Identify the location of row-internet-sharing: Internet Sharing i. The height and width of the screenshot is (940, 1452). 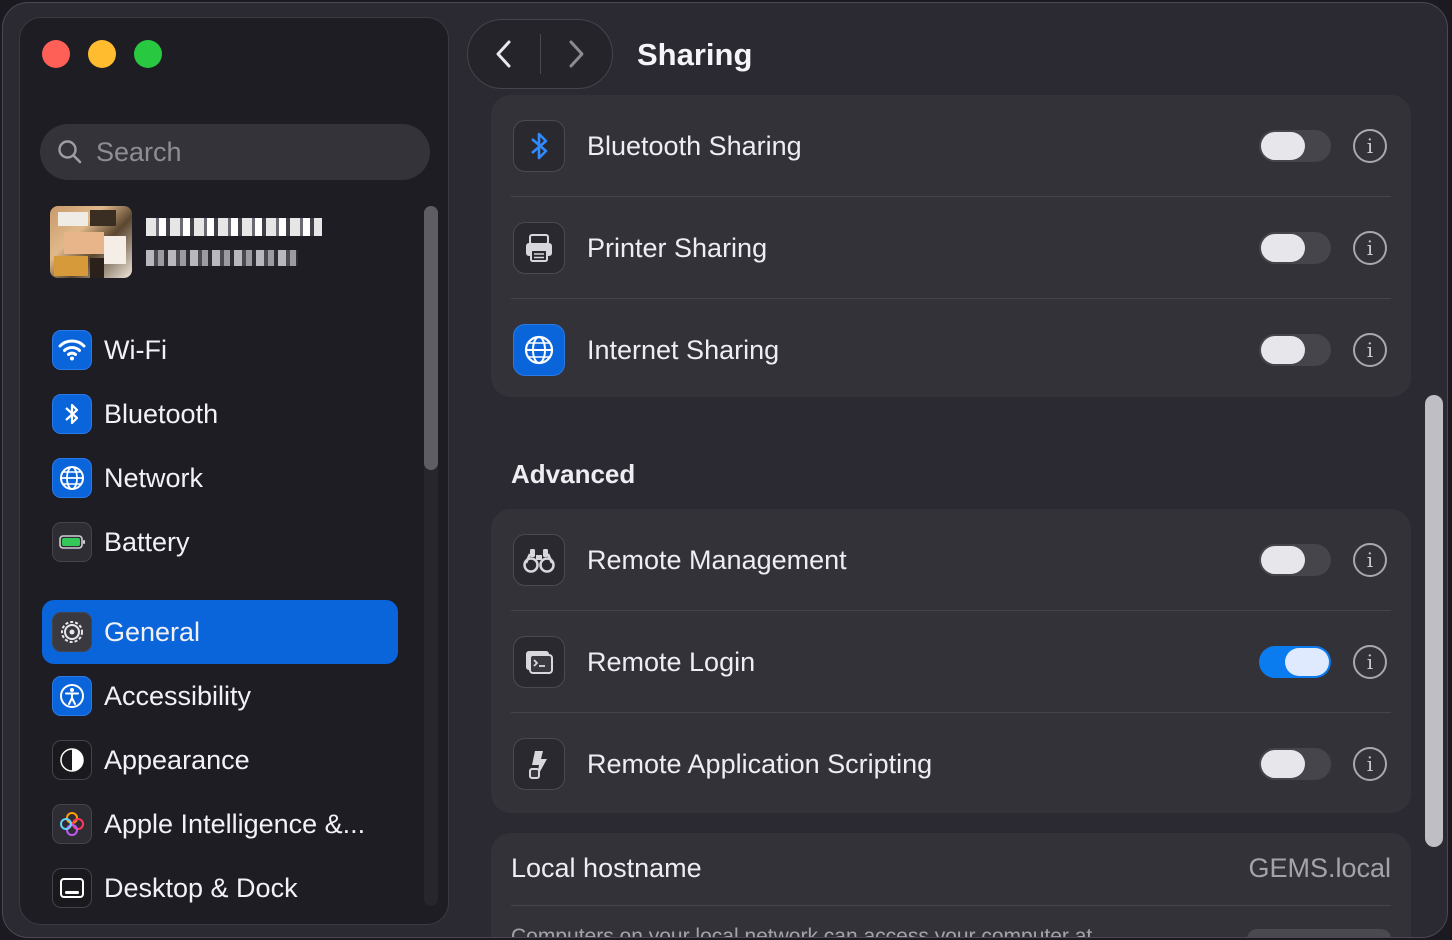
(951, 350).